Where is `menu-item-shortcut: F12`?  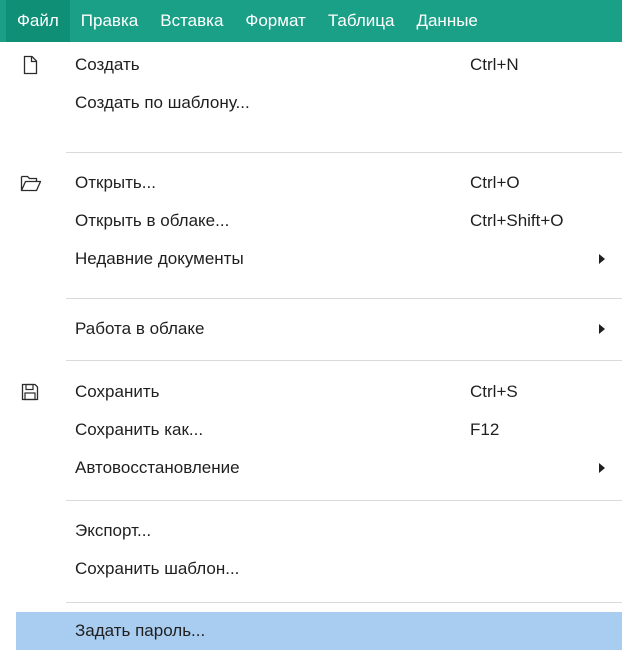 menu-item-shortcut: F12 is located at coordinates (485, 429).